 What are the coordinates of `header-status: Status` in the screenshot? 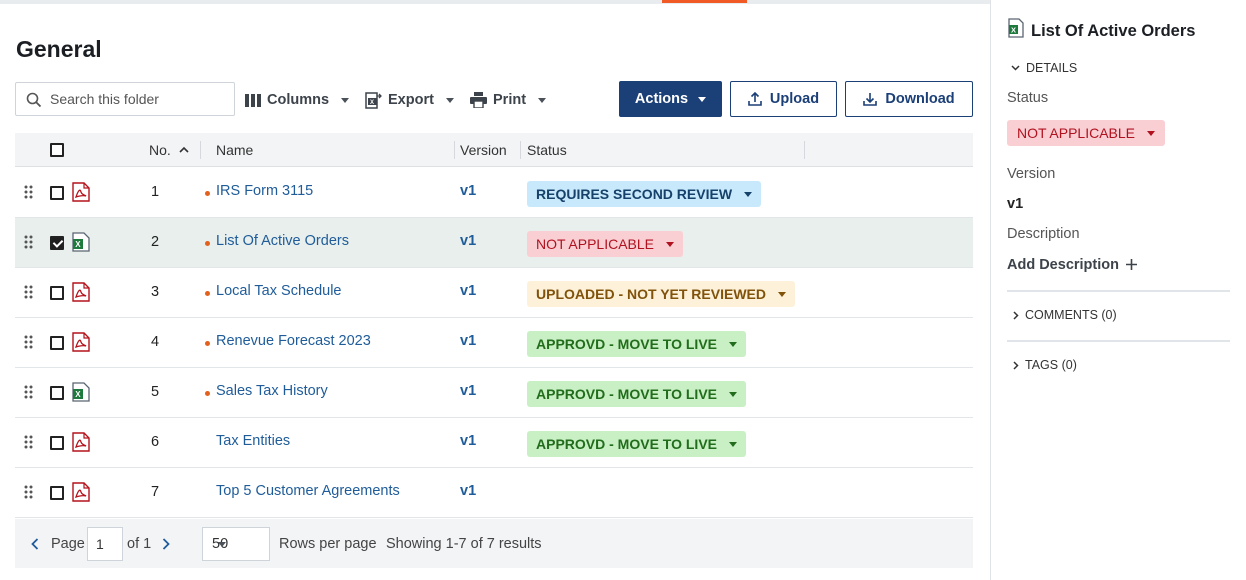 It's located at (547, 150).